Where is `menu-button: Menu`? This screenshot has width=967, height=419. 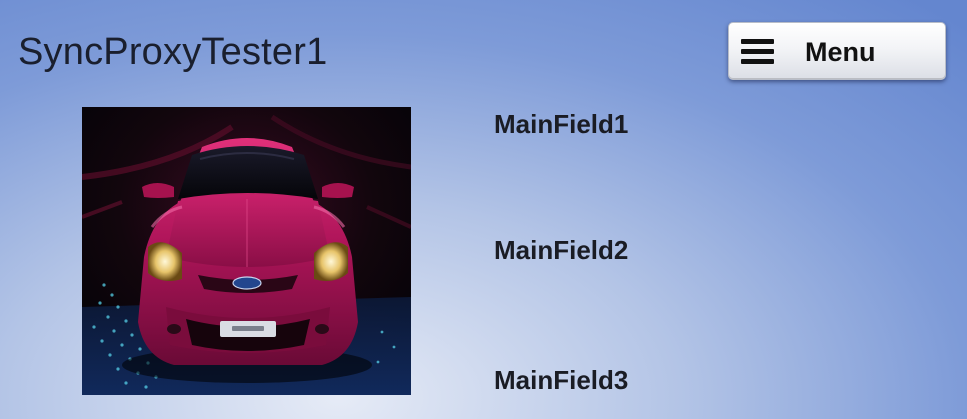
menu-button: Menu is located at coordinates (837, 51).